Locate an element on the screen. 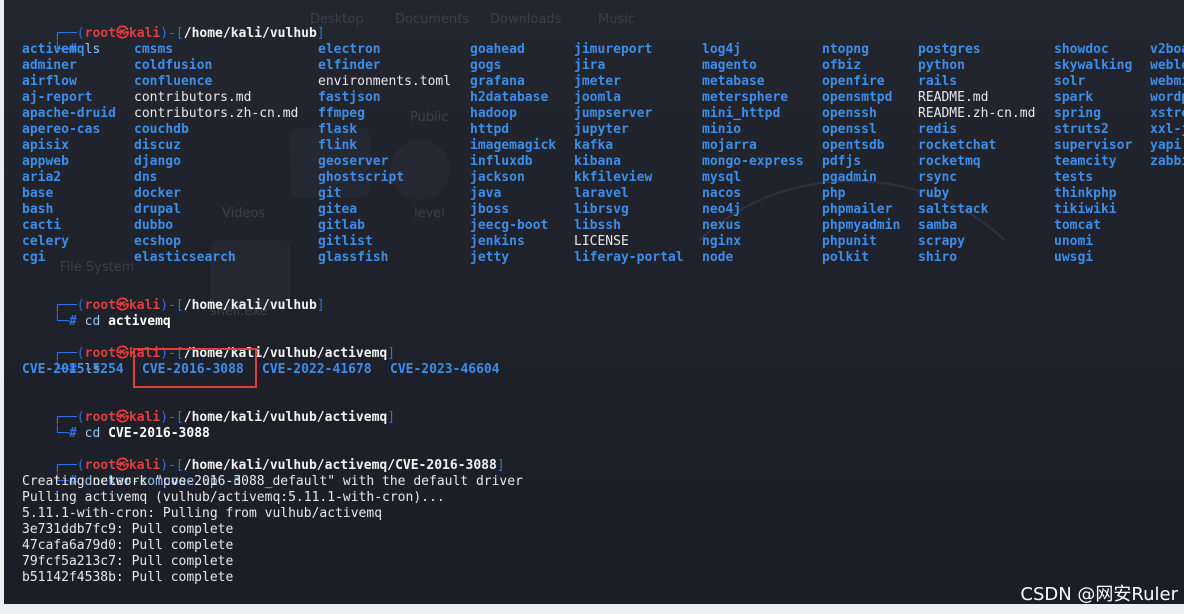  ls-dir-entry: gogs is located at coordinates (486, 65).